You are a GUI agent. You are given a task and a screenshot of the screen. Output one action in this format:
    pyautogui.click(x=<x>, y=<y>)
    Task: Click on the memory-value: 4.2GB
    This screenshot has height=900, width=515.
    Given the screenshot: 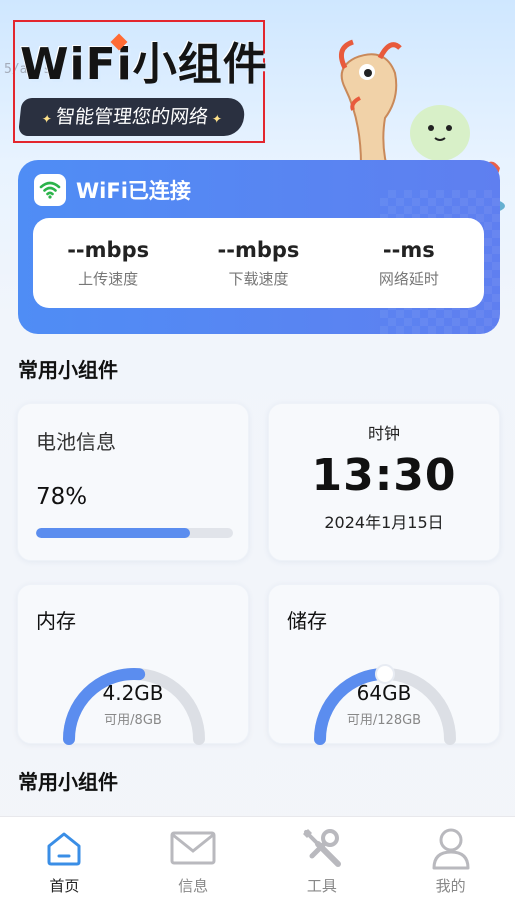 What is the action you would take?
    pyautogui.click(x=133, y=693)
    